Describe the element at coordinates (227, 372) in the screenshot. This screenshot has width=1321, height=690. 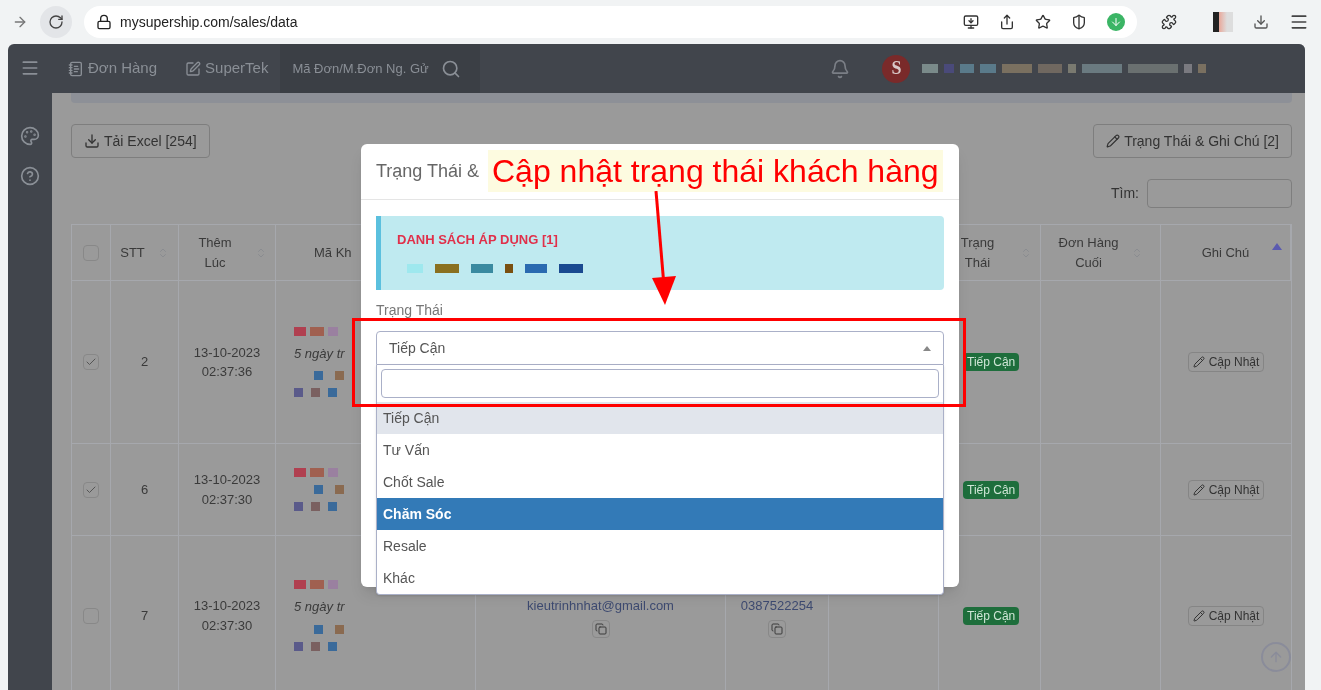
I see `table-cell-text: 02:37:36` at that location.